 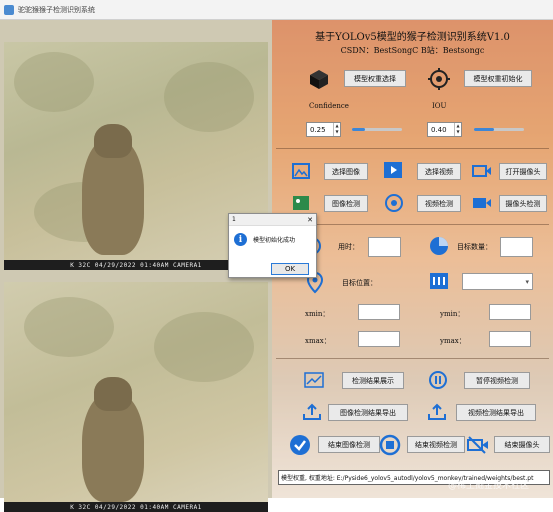 What do you see at coordinates (314, 380) in the screenshot?
I see `line-chart-icon` at bounding box center [314, 380].